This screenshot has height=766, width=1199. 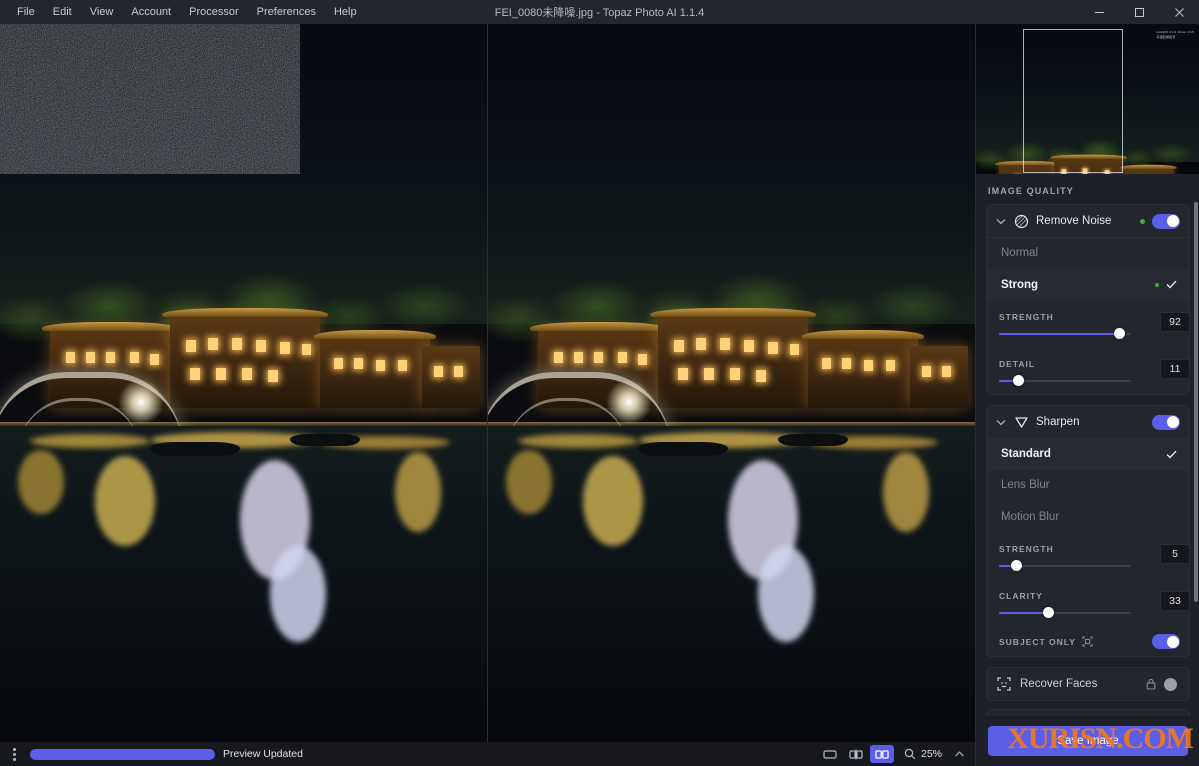 I want to click on menu-item-preferences: Preferences, so click(x=286, y=12).